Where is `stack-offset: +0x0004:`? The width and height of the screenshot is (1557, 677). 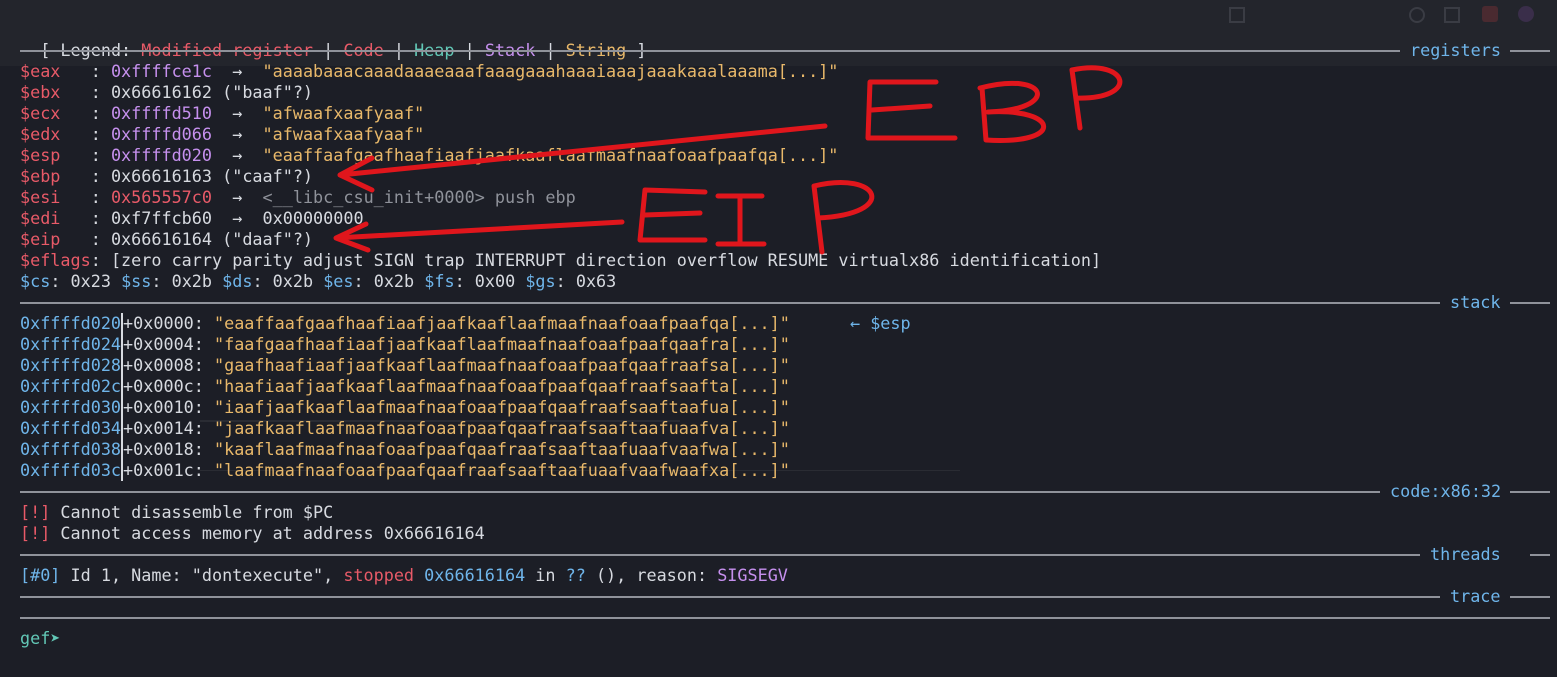 stack-offset: +0x0004: is located at coordinates (168, 344).